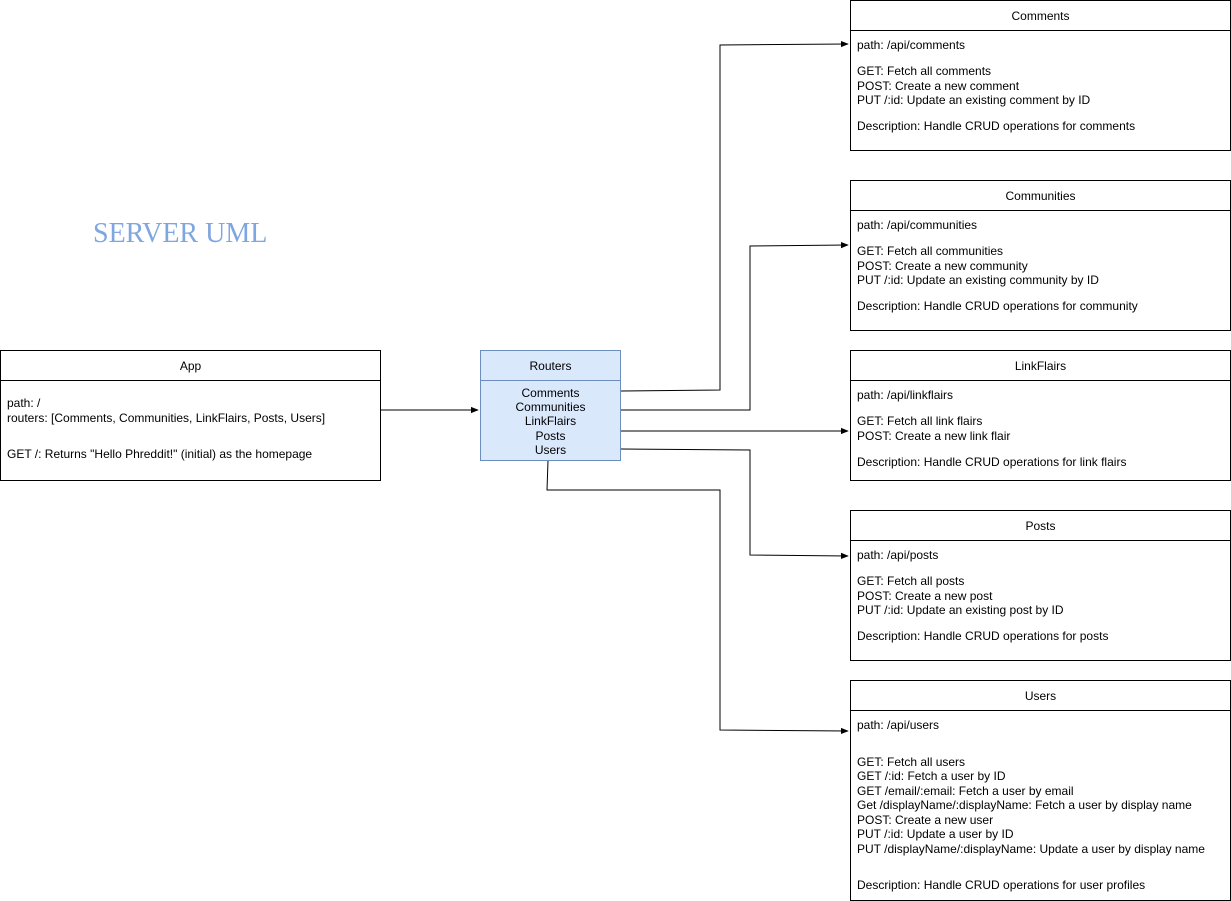  I want to click on users-op-get-email: GET /email/:email: Fetch a user by email, so click(965, 790).